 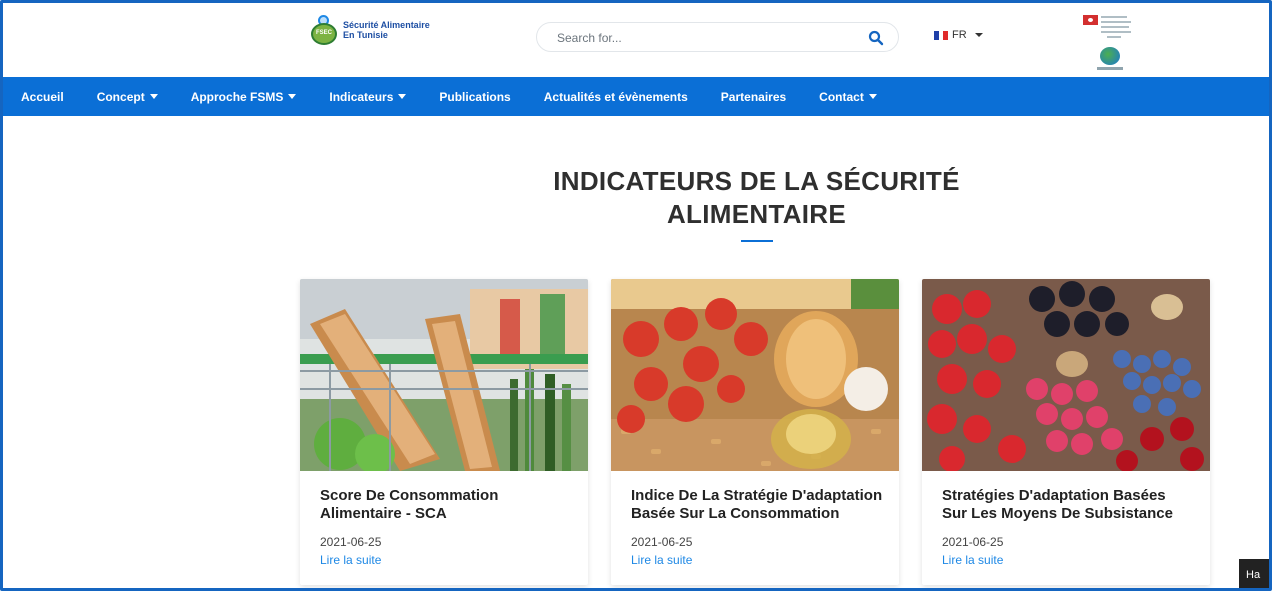 What do you see at coordinates (244, 97) in the screenshot?
I see `nav-item-approche-fsms: Approche FSMS` at bounding box center [244, 97].